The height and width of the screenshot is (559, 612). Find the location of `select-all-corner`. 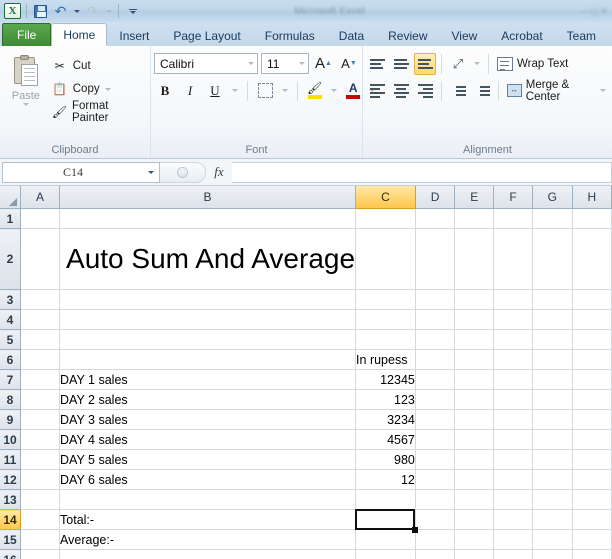

select-all-corner is located at coordinates (10, 197).